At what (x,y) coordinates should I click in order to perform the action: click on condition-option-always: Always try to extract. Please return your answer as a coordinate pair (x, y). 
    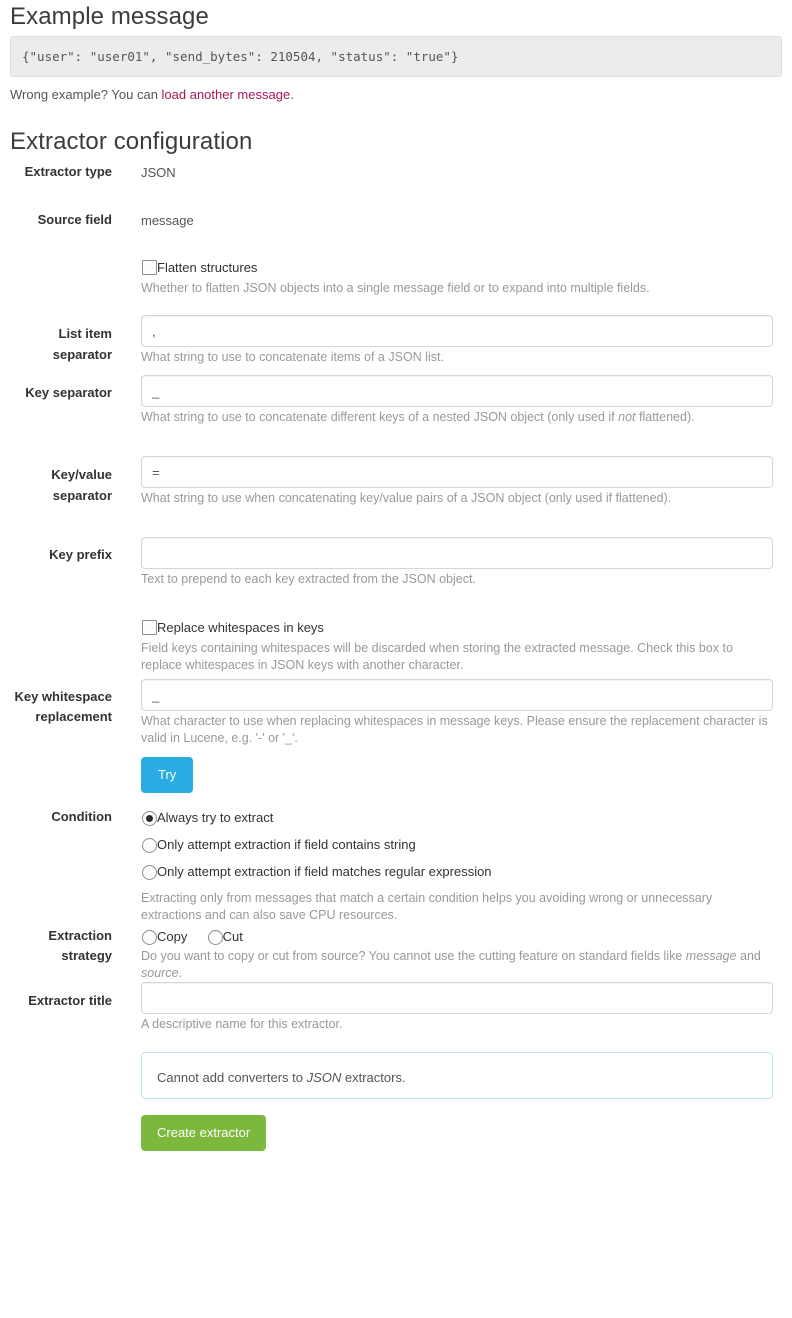
    Looking at the image, I should click on (457, 820).